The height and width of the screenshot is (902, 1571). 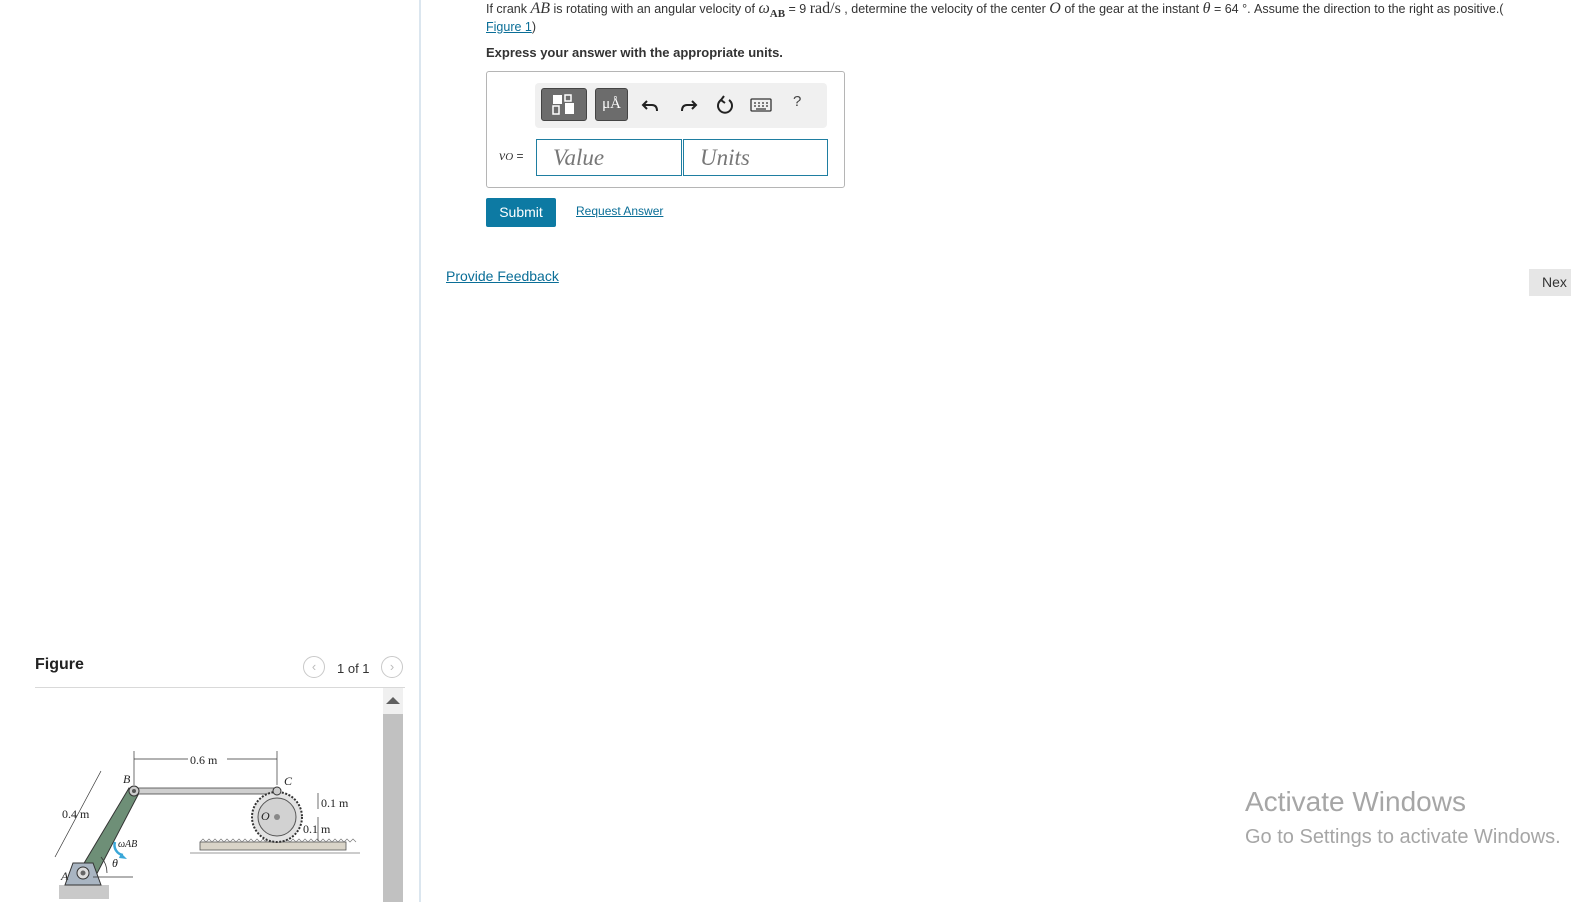 What do you see at coordinates (725, 105) in the screenshot?
I see `reset-icon` at bounding box center [725, 105].